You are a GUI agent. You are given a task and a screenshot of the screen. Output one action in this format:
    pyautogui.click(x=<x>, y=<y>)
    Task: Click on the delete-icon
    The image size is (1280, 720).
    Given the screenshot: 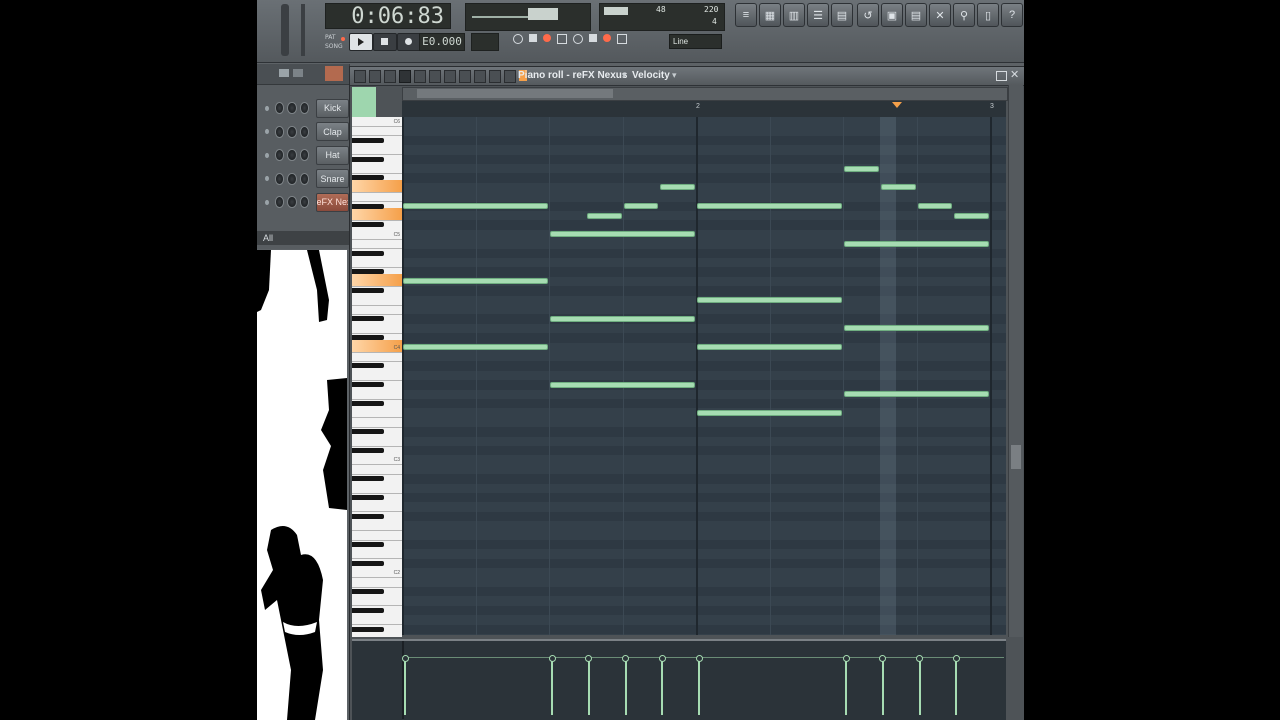 What is the action you would take?
    pyautogui.click(x=435, y=76)
    